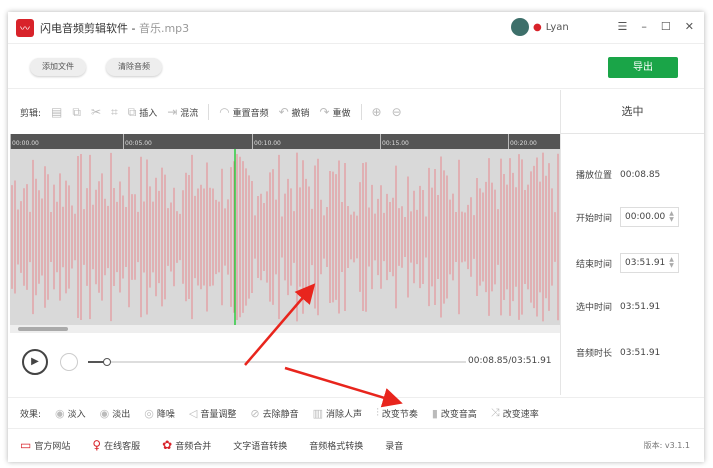 The width and height of the screenshot is (713, 468). What do you see at coordinates (76, 112) in the screenshot?
I see `paste-icon: ⧉` at bounding box center [76, 112].